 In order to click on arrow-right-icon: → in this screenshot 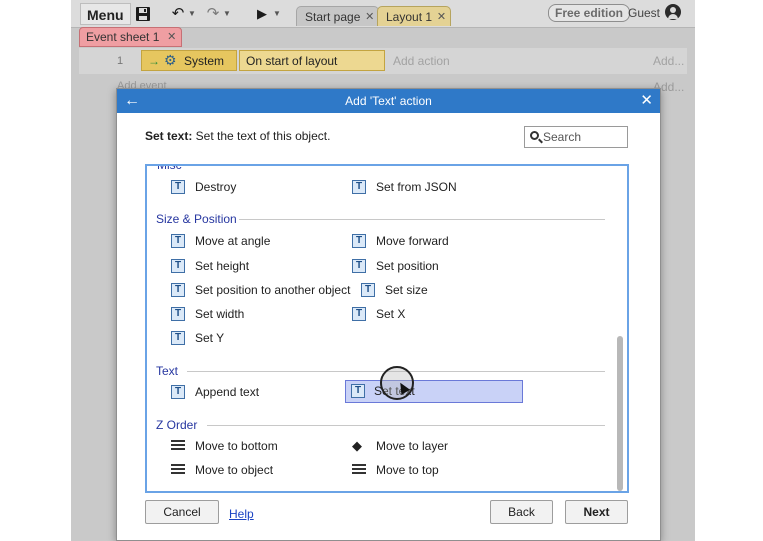, I will do `click(154, 61)`.